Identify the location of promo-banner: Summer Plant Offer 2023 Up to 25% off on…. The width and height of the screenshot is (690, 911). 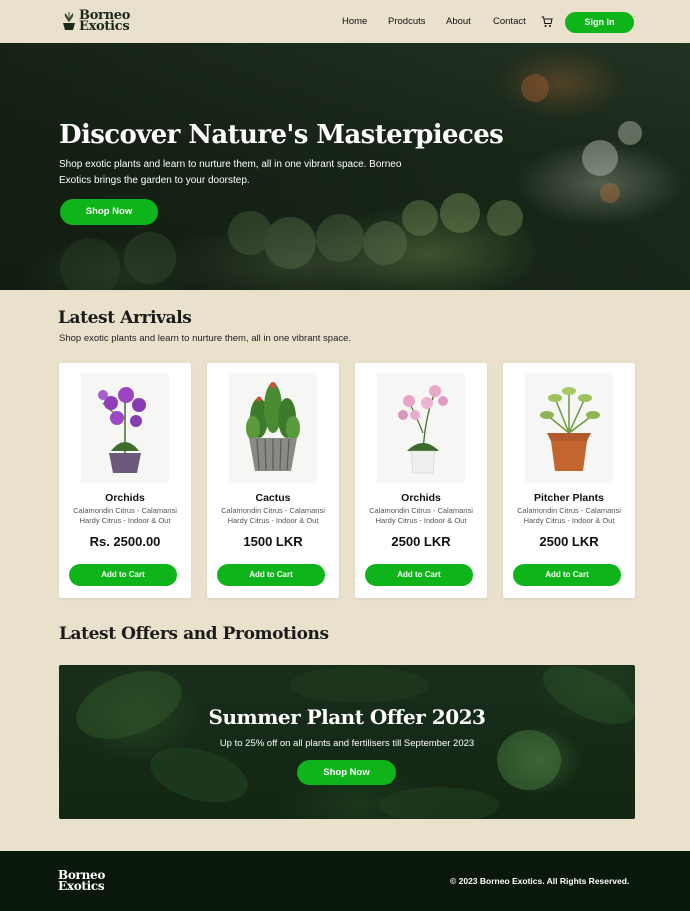
(347, 742).